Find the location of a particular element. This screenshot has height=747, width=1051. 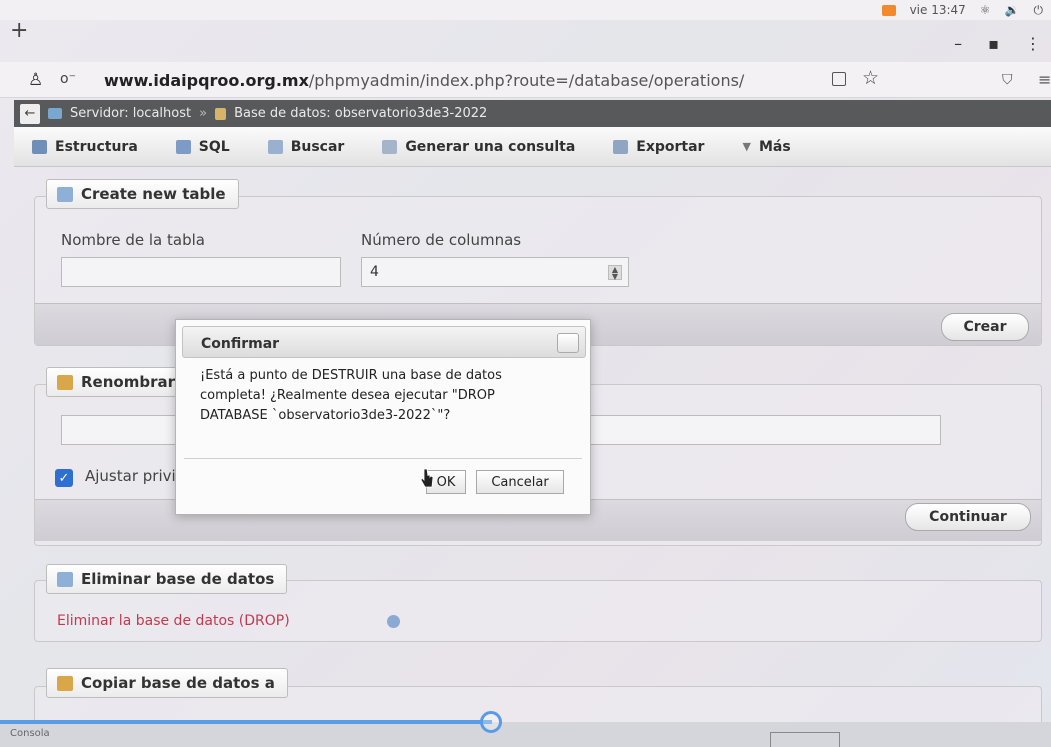

export-icon is located at coordinates (621, 146).